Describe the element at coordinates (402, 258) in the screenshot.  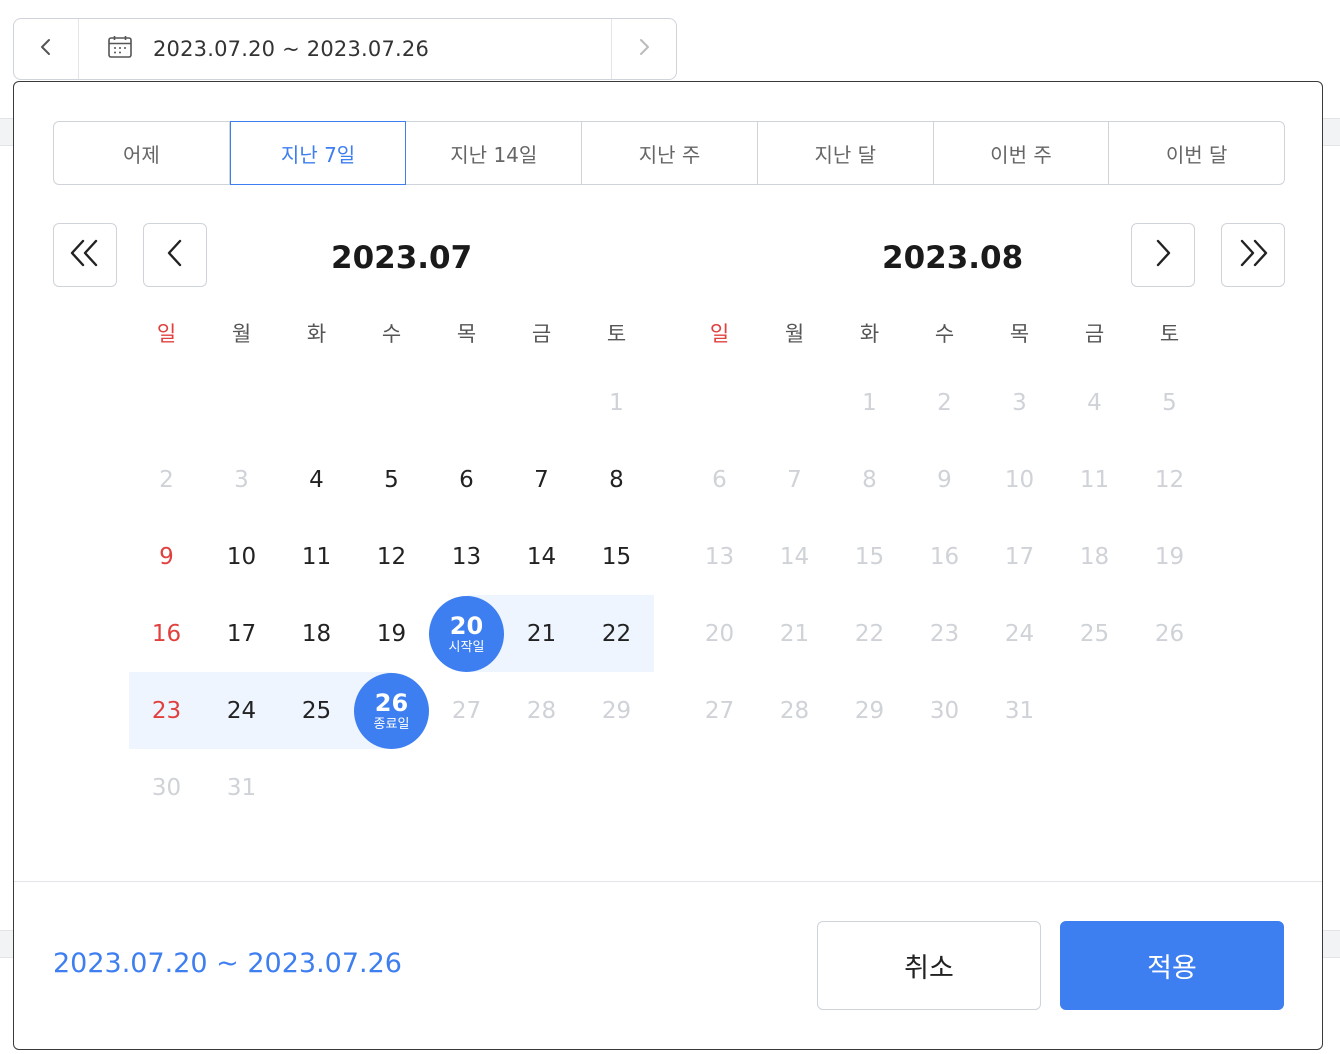
I see `month-title-left: 2023.07` at that location.